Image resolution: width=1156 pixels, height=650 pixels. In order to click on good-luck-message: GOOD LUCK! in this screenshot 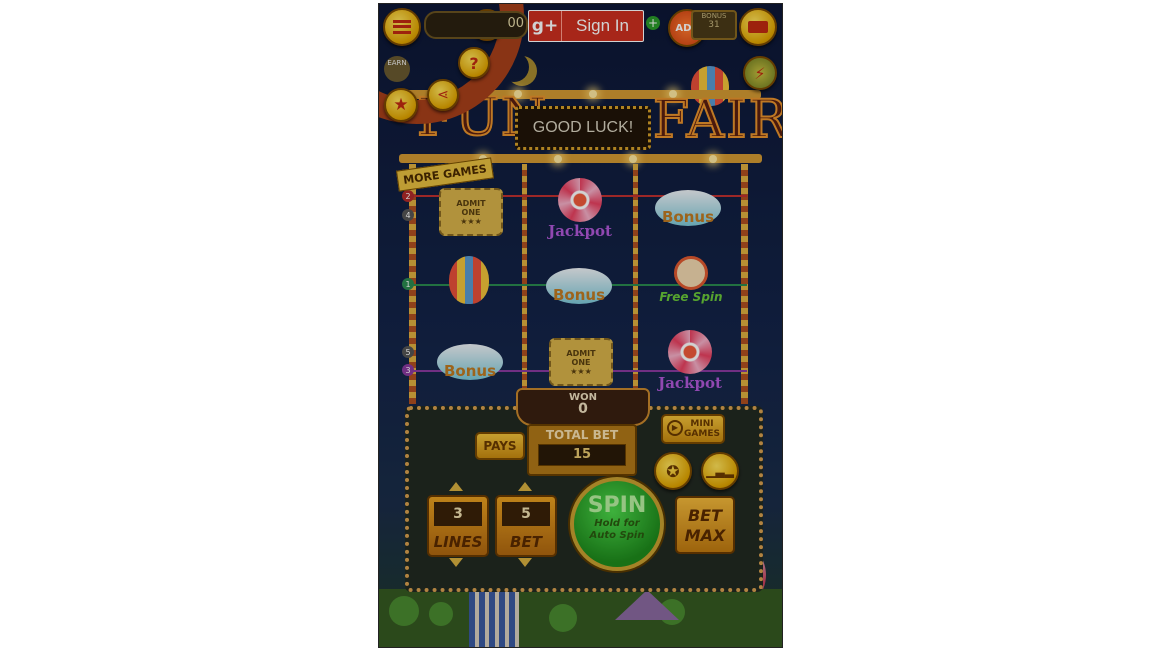, I will do `click(583, 128)`.